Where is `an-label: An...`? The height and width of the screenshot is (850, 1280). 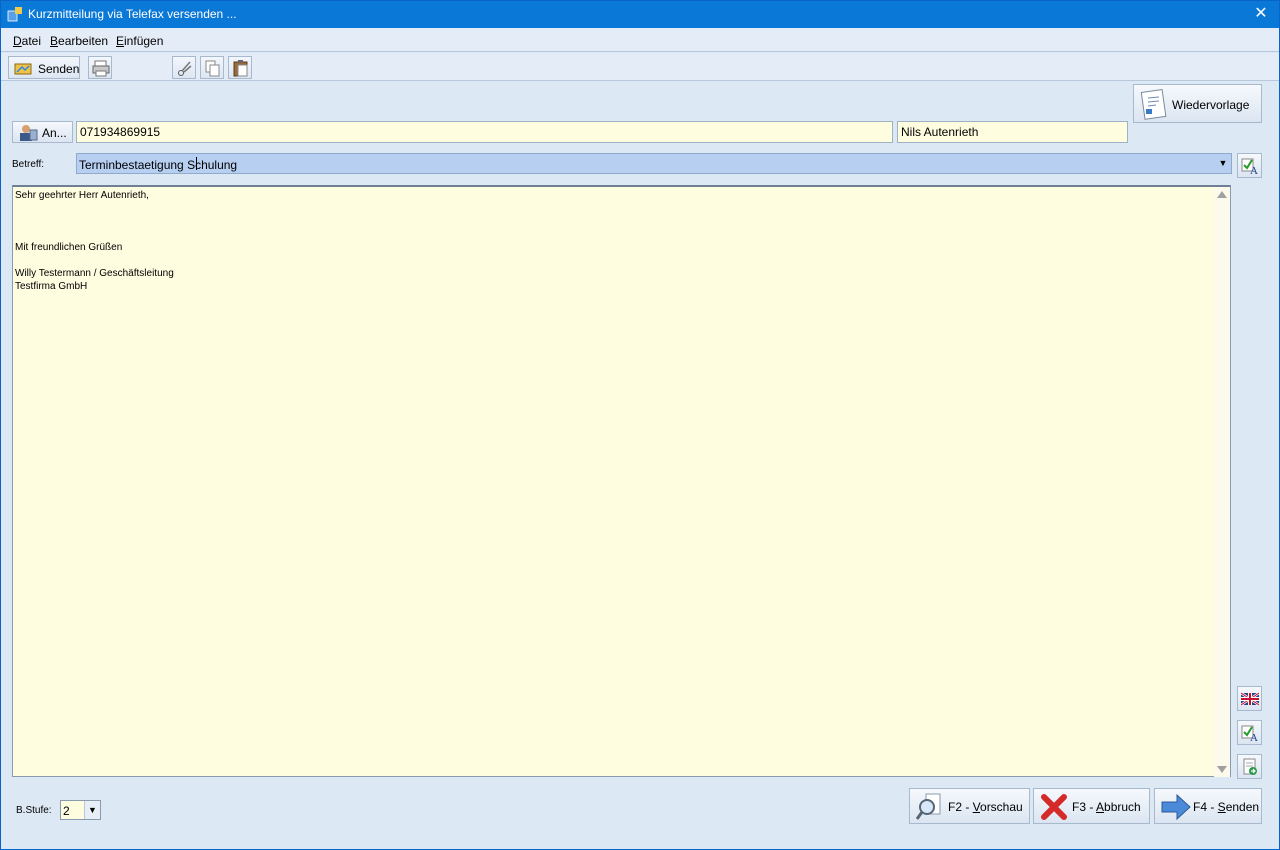 an-label: An... is located at coordinates (54, 133).